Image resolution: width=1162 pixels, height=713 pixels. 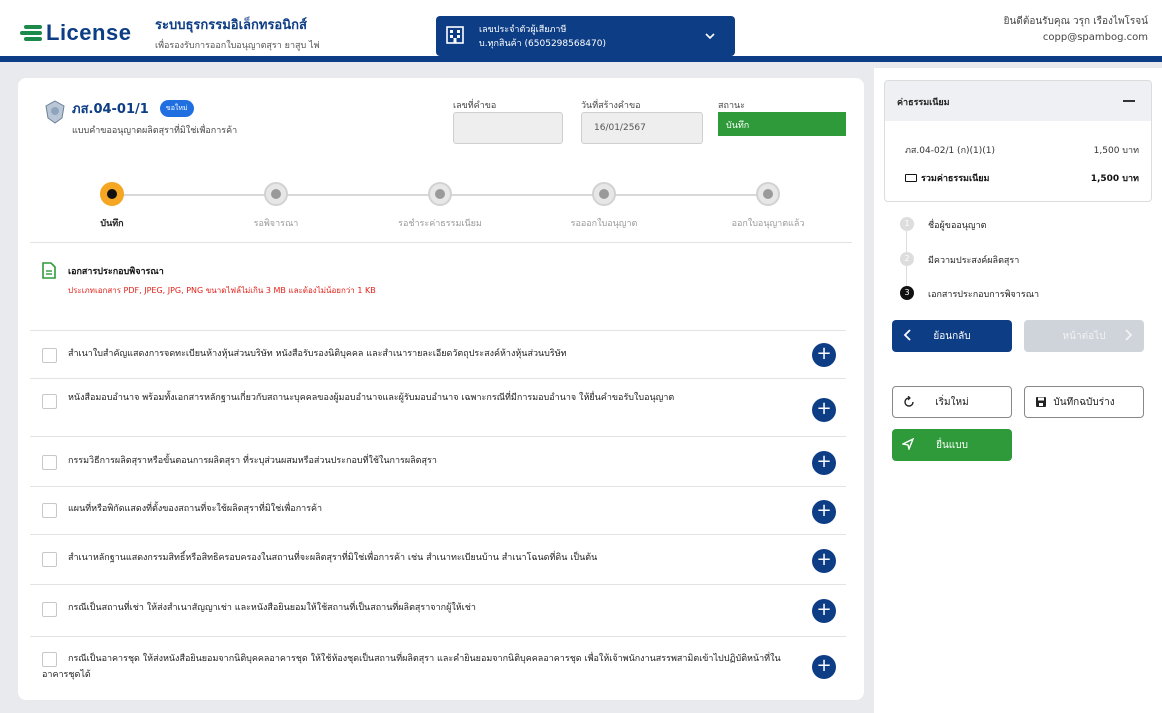 What do you see at coordinates (952, 402) in the screenshot?
I see `reset-button: เริ่มใหม่` at bounding box center [952, 402].